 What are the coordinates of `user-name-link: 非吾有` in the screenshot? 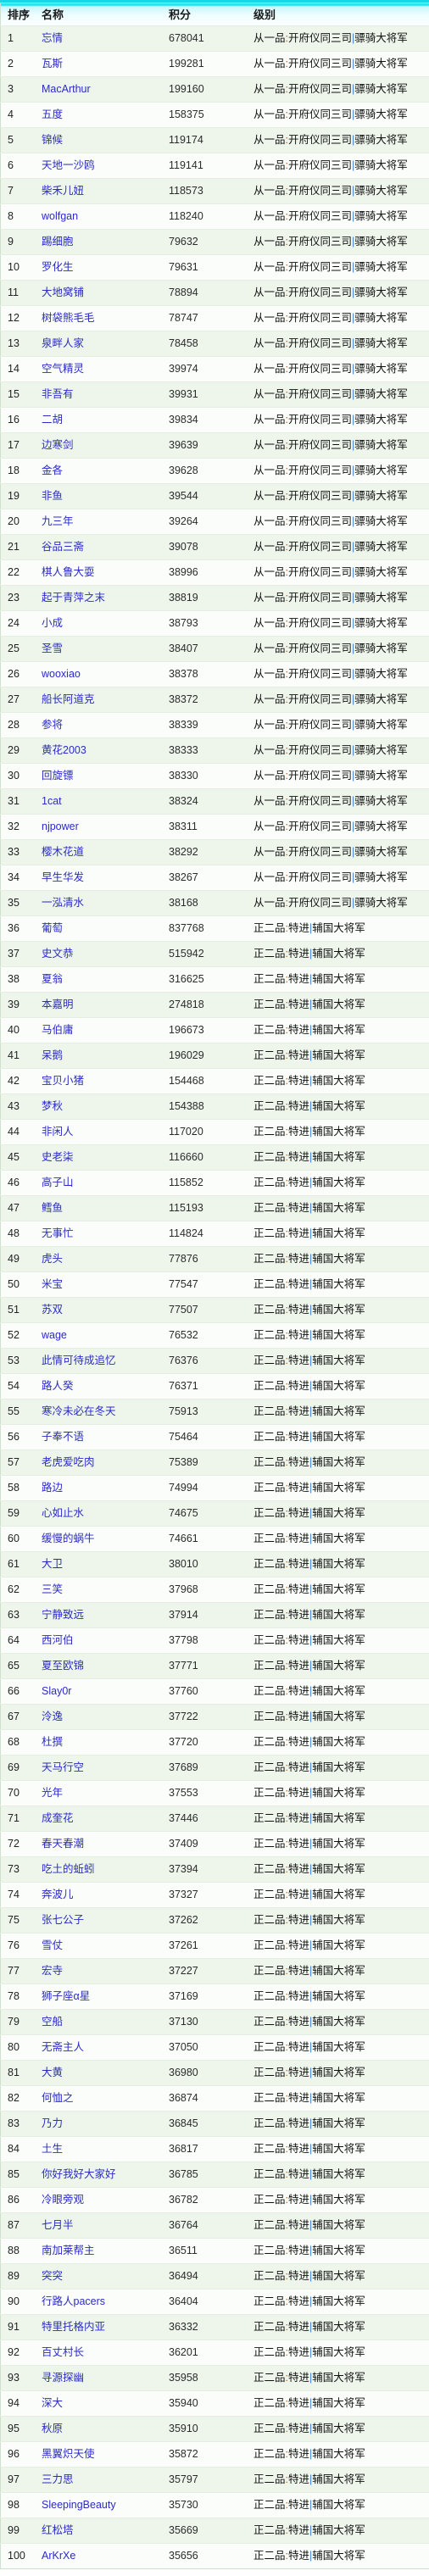 It's located at (58, 394).